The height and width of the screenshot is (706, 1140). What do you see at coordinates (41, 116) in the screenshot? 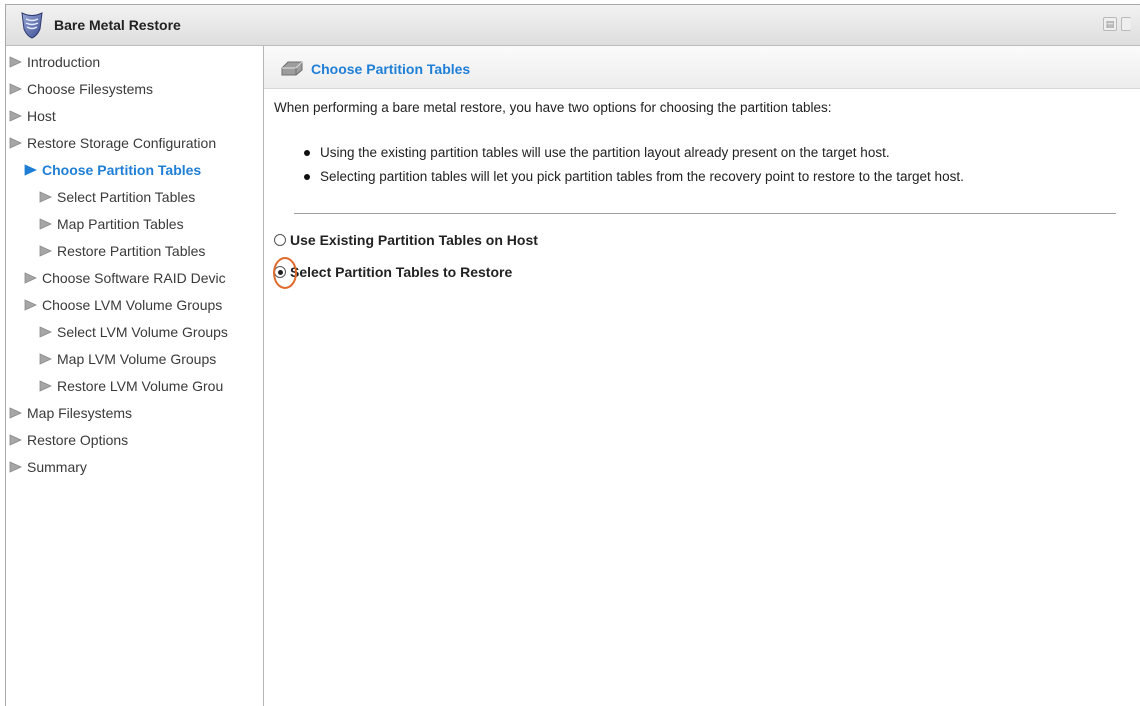
I see `sidebar-item-label: Host` at bounding box center [41, 116].